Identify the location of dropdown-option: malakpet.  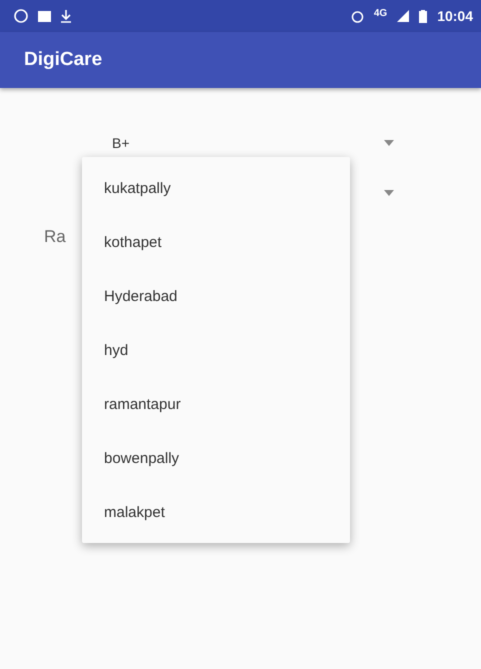
(216, 512).